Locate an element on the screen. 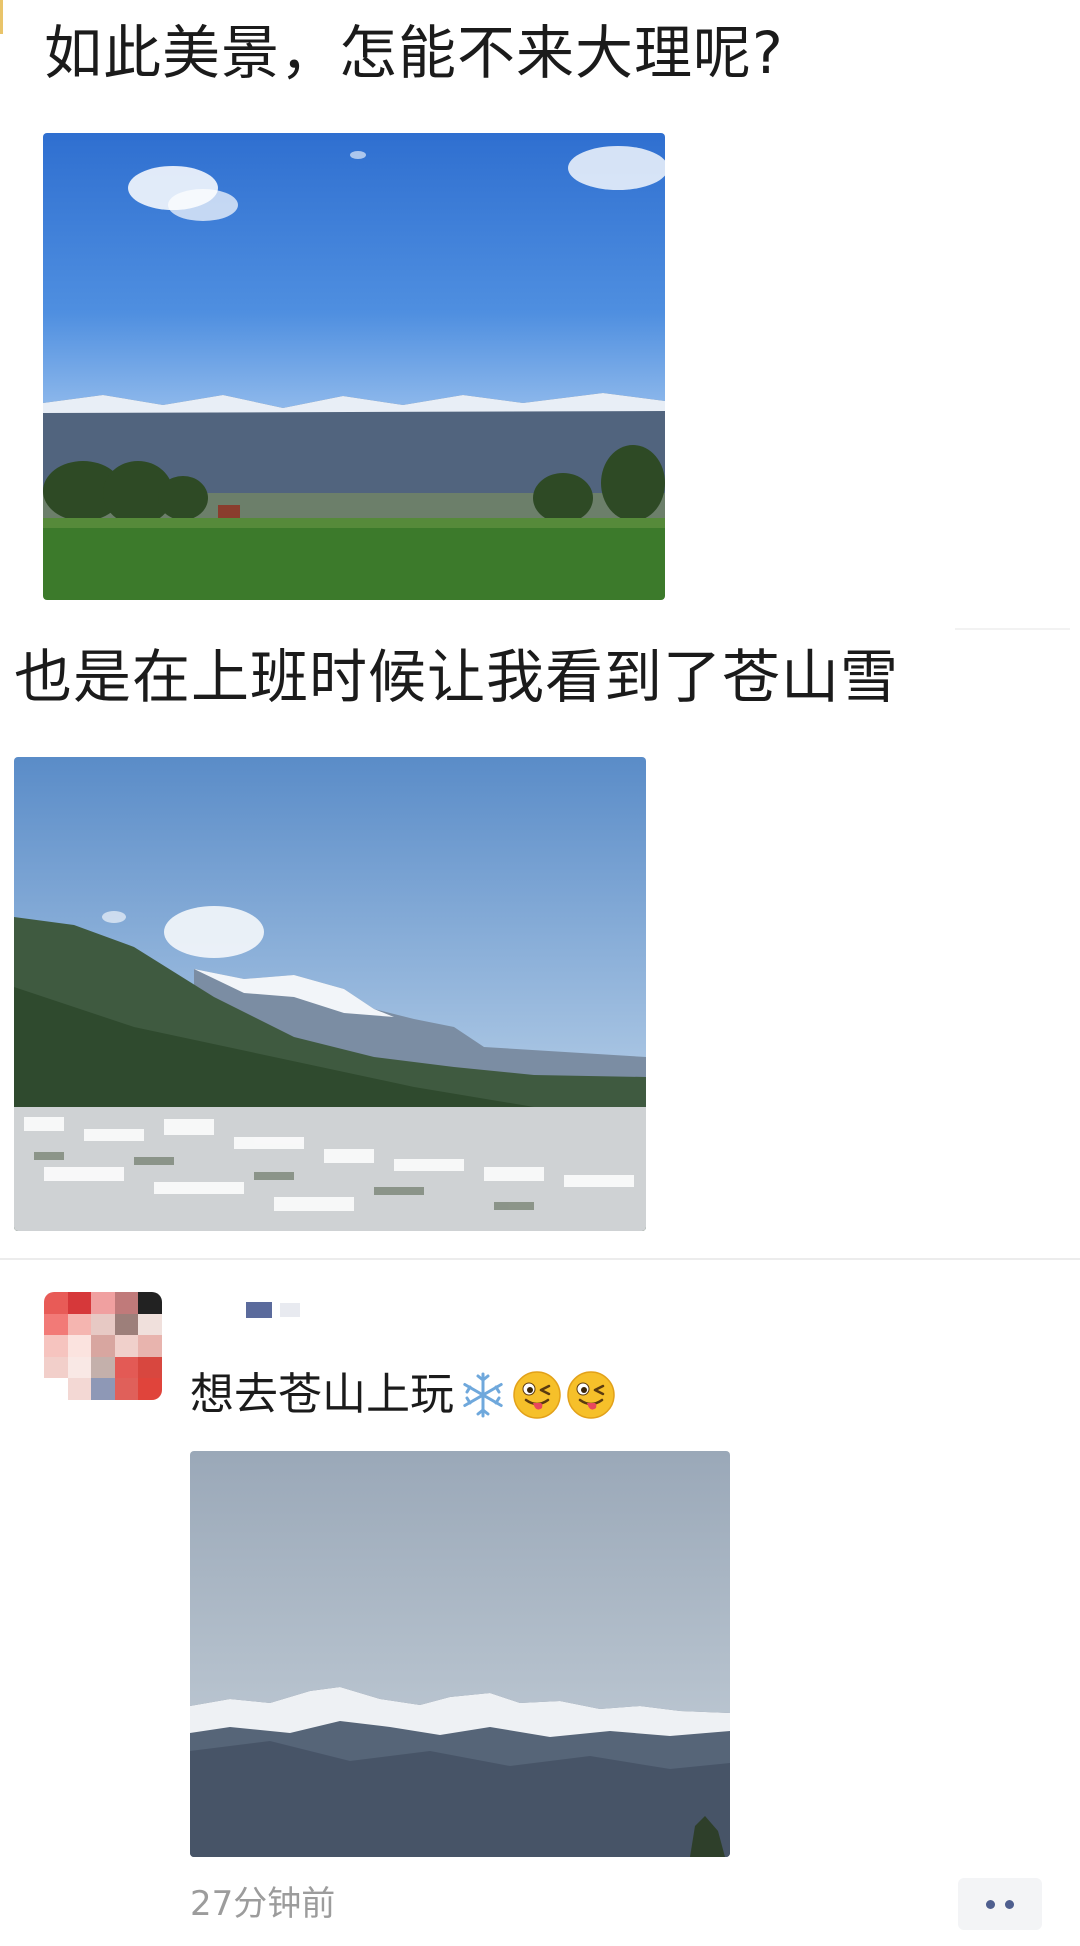 The width and height of the screenshot is (1080, 1946). comment-photo is located at coordinates (460, 1654).